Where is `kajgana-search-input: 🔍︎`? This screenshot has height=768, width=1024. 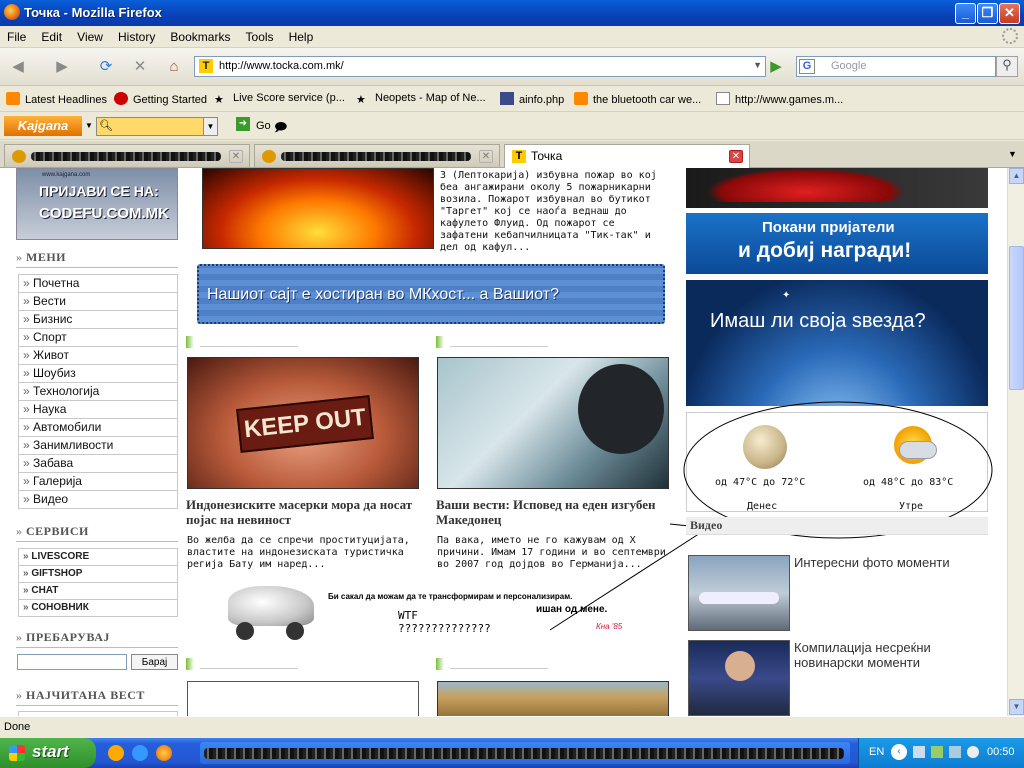
kajgana-search-input: 🔍︎ is located at coordinates (157, 126).